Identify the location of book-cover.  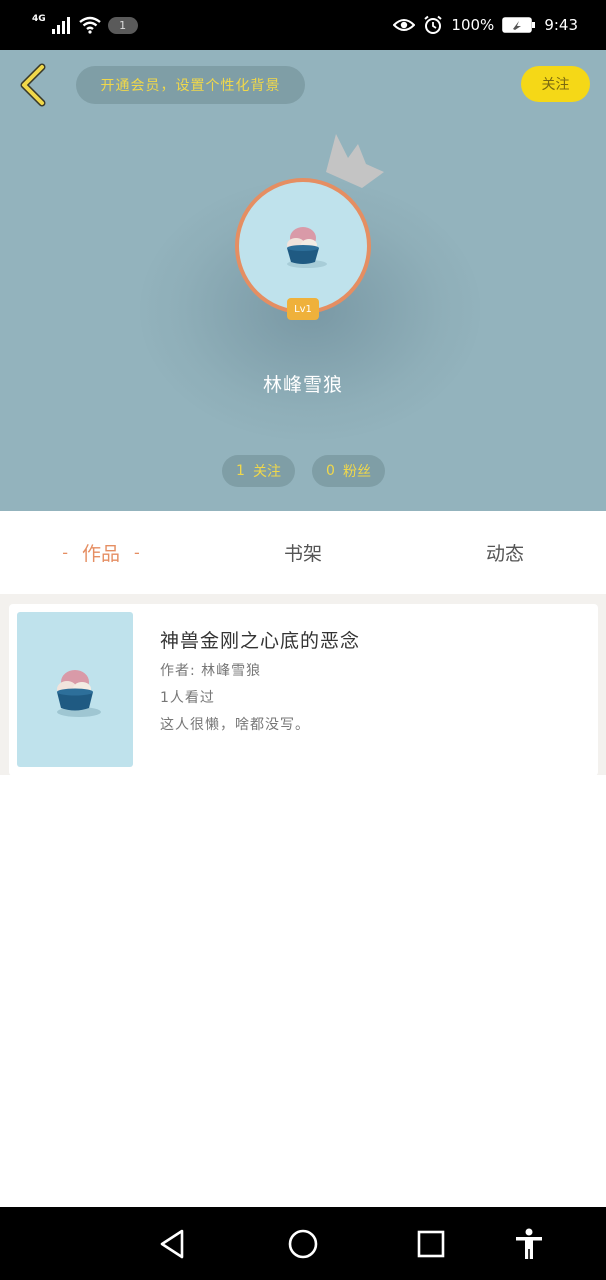
(75, 689).